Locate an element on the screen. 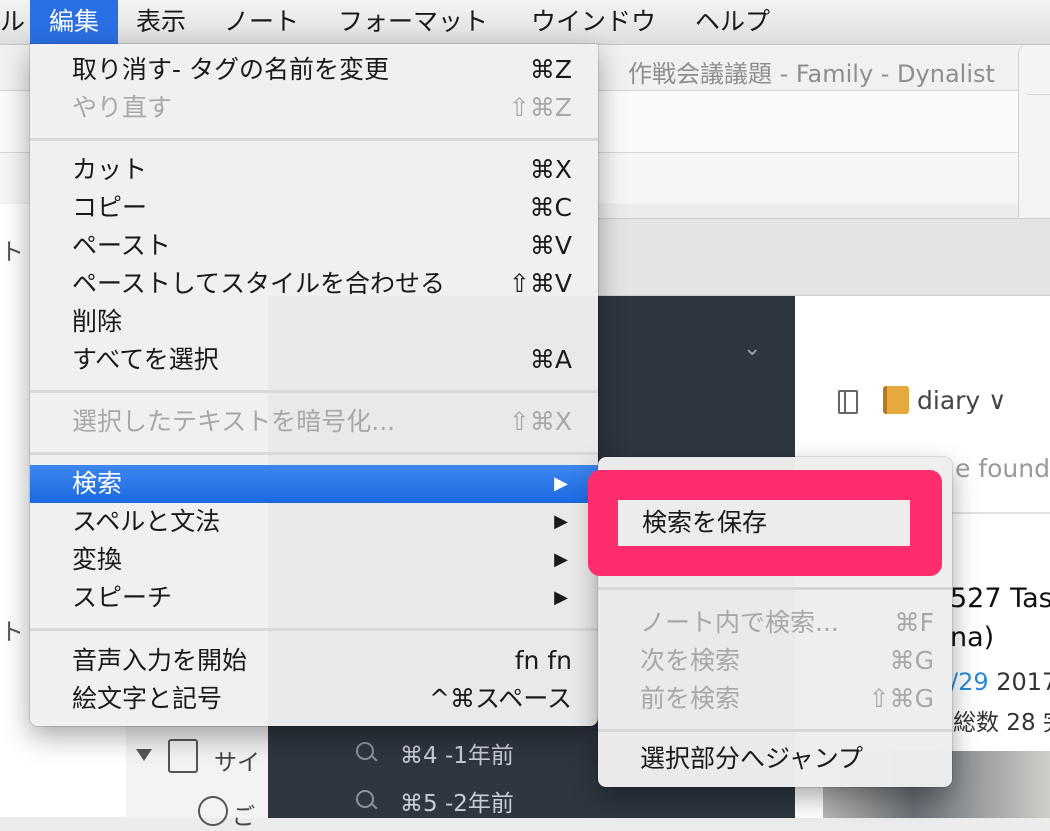 The width and height of the screenshot is (1050, 831). note-task-count: 総数 28 完 is located at coordinates (1001, 723).